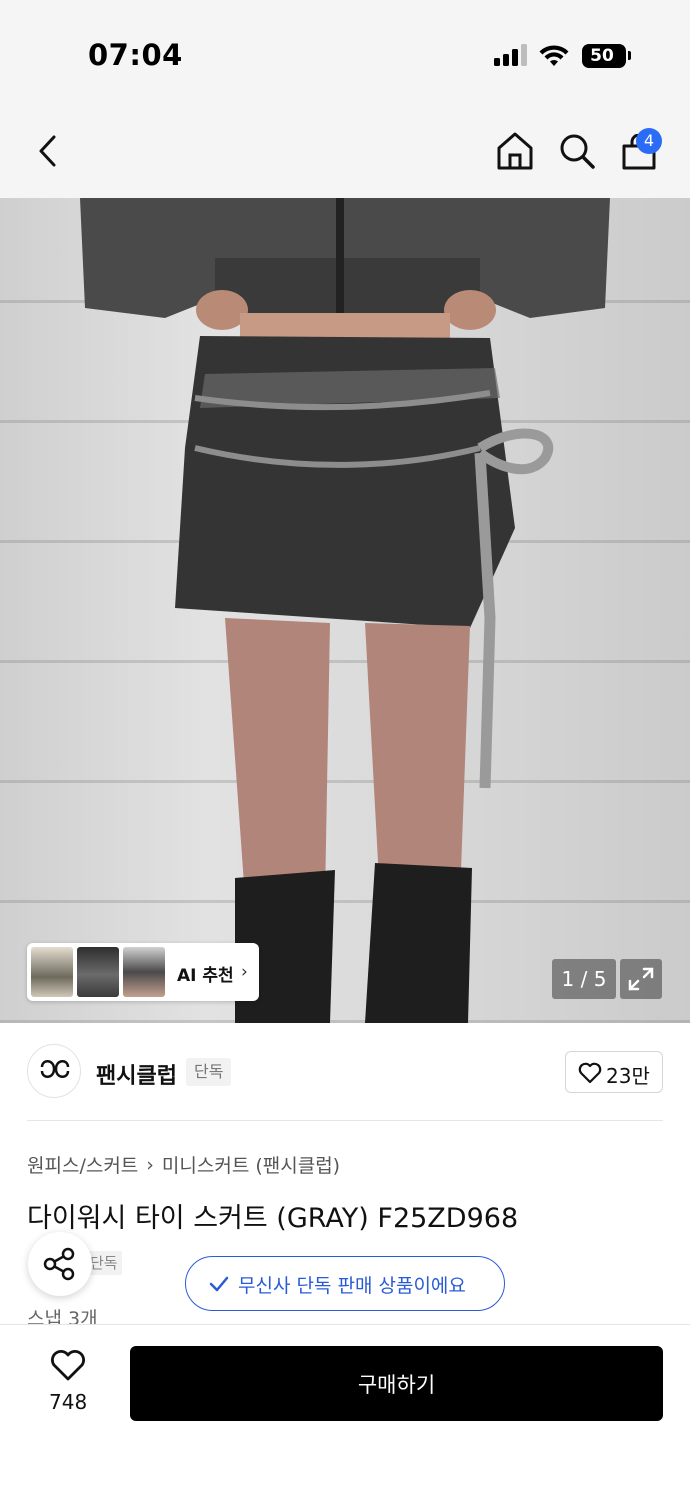  I want to click on battery-level: 50, so click(602, 56).